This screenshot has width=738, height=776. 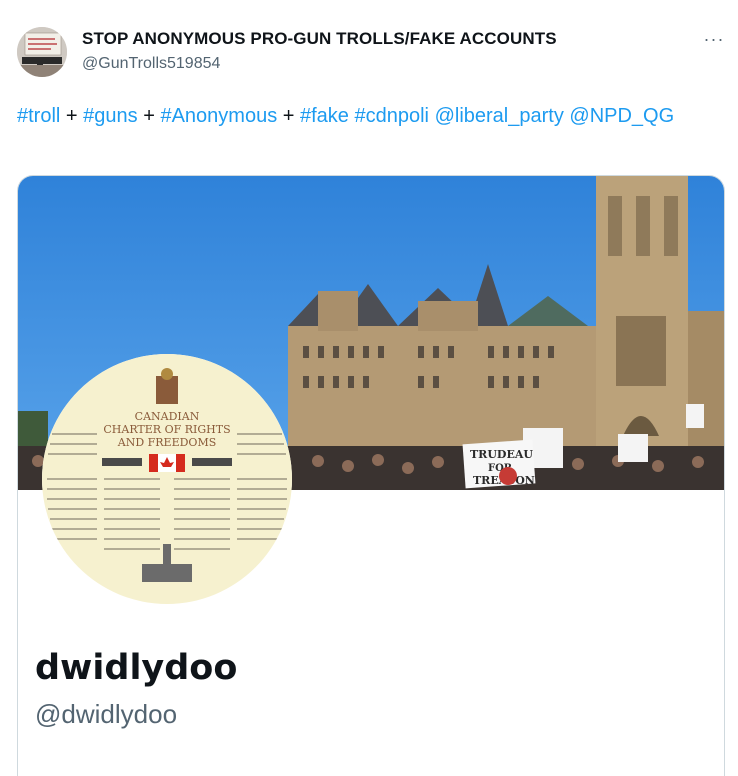 What do you see at coordinates (501, 454) in the screenshot?
I see `sign-line-1: TRUDEAU` at bounding box center [501, 454].